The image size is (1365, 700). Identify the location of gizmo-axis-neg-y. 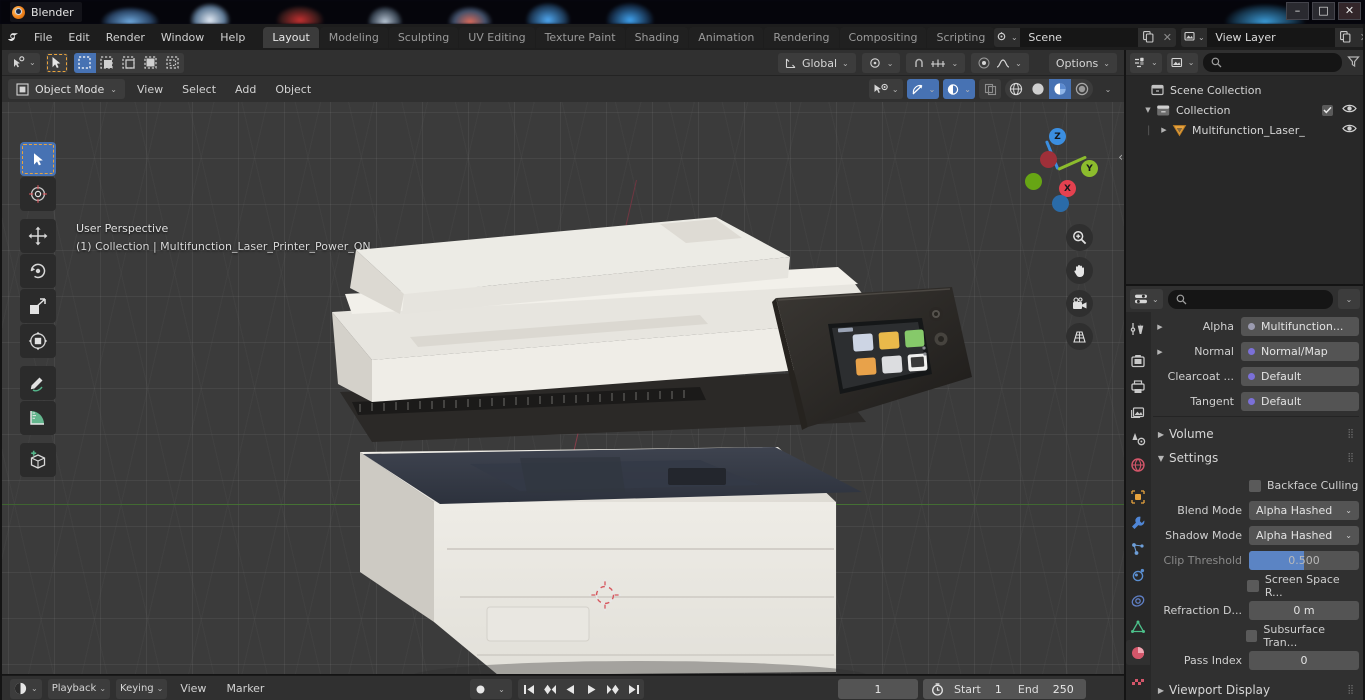
(1033, 181).